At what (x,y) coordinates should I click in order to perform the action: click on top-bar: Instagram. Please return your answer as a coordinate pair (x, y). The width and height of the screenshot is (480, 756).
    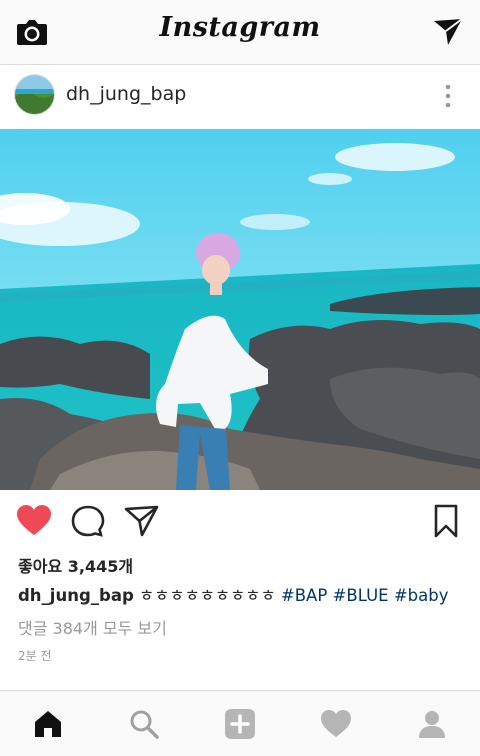
    Looking at the image, I should click on (240, 32).